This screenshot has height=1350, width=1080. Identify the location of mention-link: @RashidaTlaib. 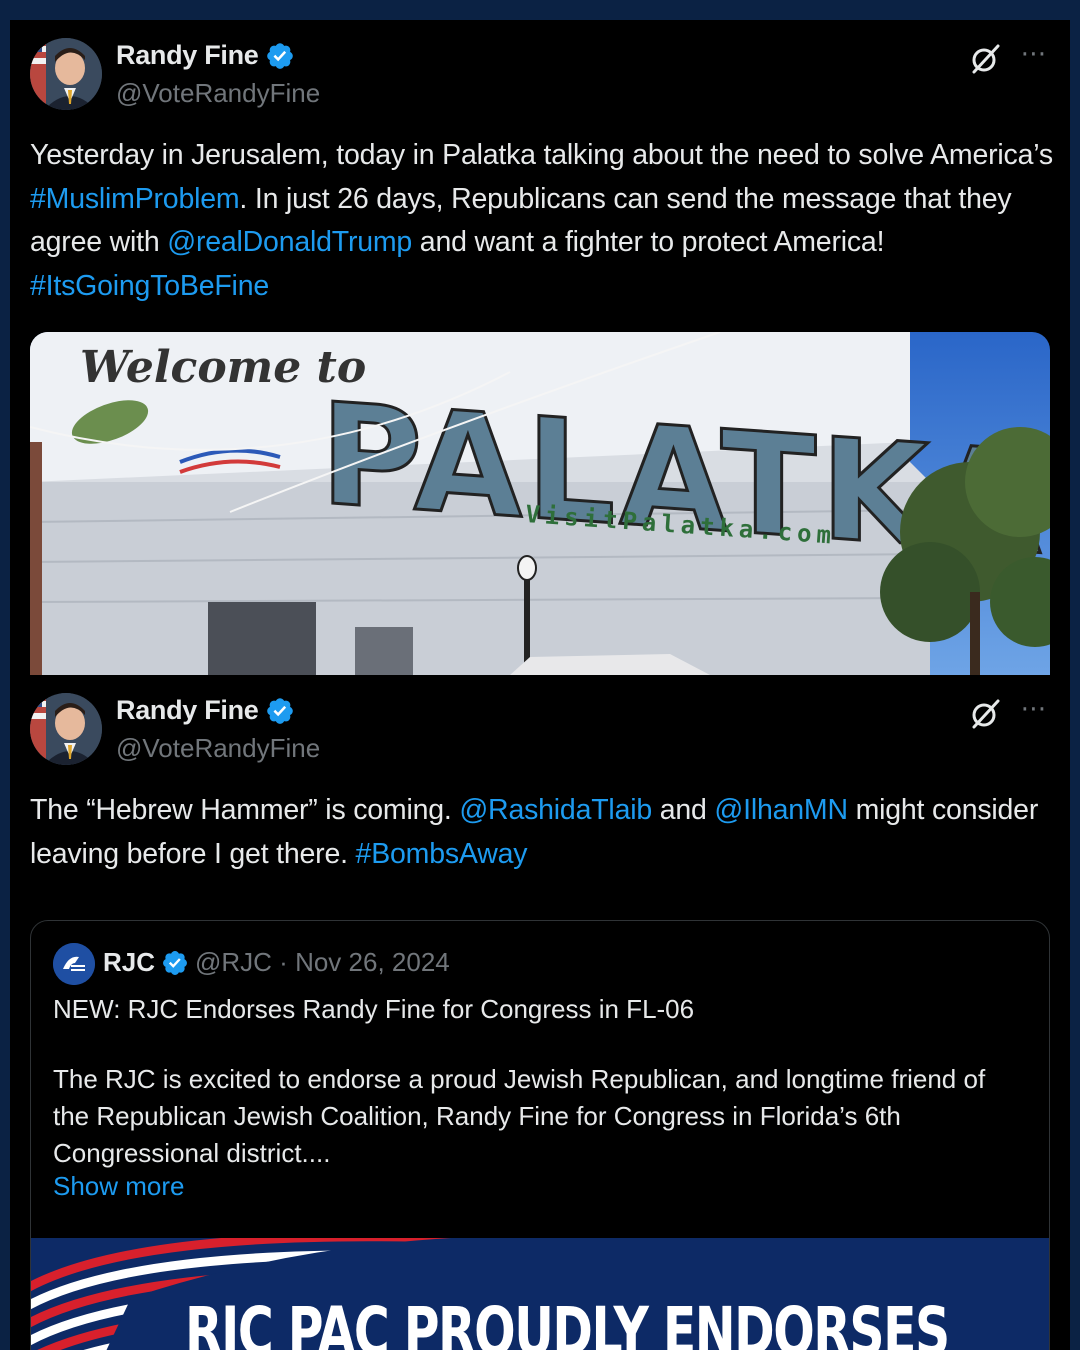
(555, 810).